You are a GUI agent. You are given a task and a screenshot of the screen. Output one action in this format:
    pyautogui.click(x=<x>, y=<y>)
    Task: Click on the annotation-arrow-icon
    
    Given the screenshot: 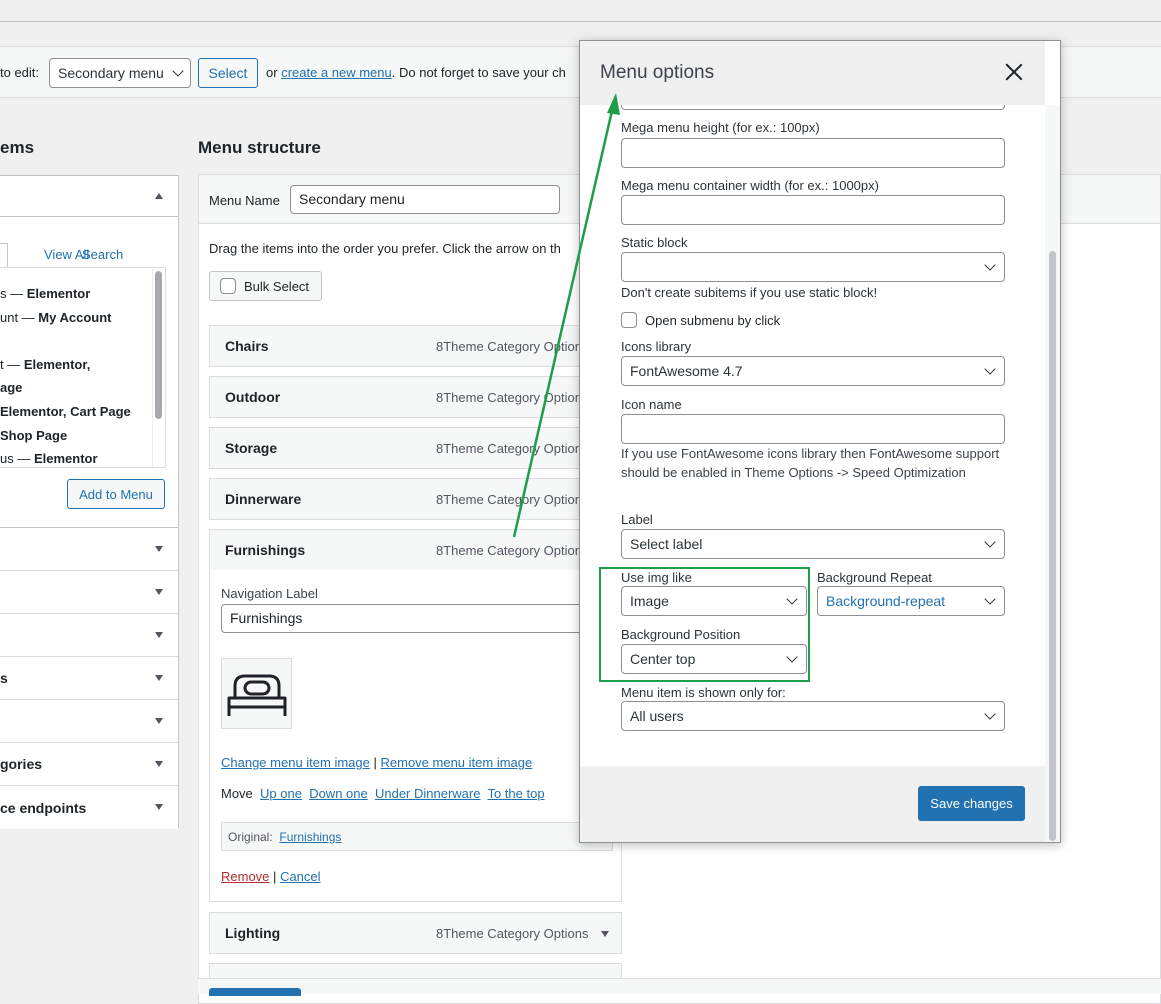 What is the action you would take?
    pyautogui.click(x=566, y=315)
    